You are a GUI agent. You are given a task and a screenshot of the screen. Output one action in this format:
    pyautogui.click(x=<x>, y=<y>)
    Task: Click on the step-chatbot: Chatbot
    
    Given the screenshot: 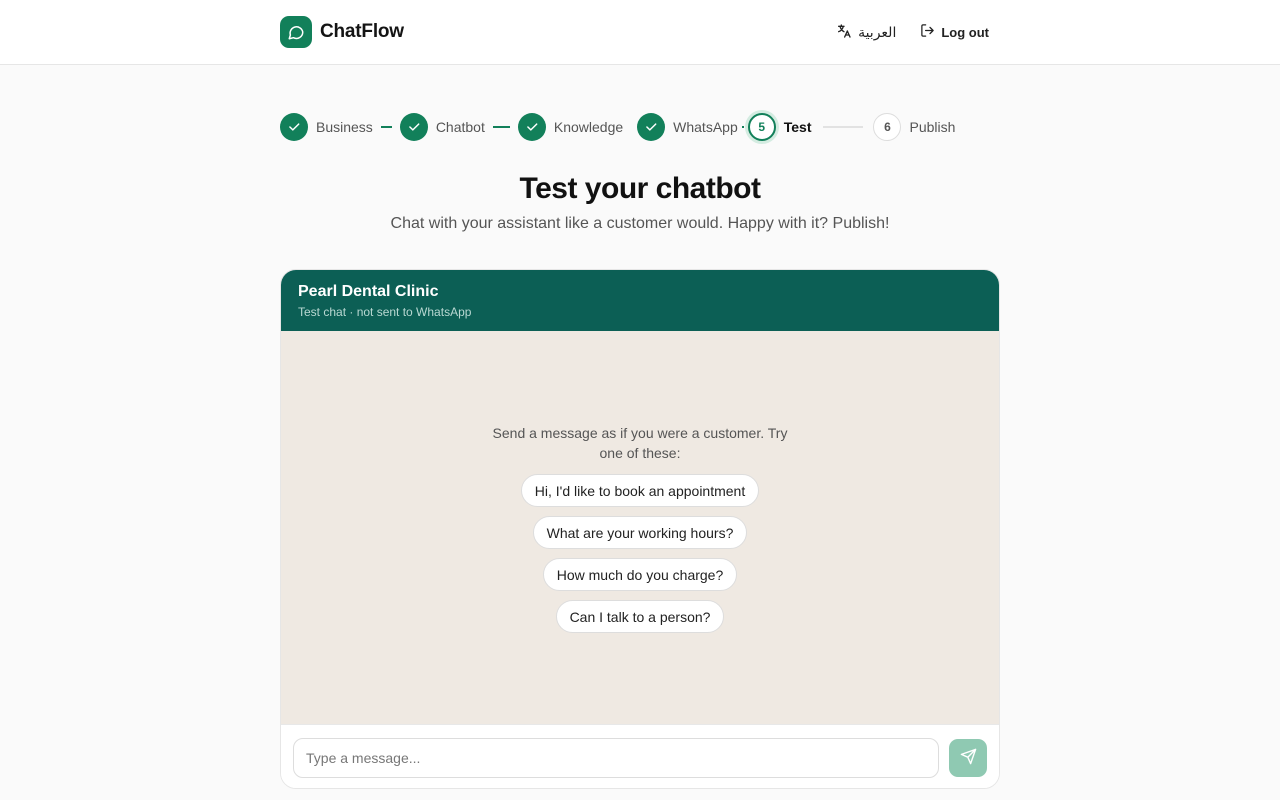 What is the action you would take?
    pyautogui.click(x=442, y=127)
    